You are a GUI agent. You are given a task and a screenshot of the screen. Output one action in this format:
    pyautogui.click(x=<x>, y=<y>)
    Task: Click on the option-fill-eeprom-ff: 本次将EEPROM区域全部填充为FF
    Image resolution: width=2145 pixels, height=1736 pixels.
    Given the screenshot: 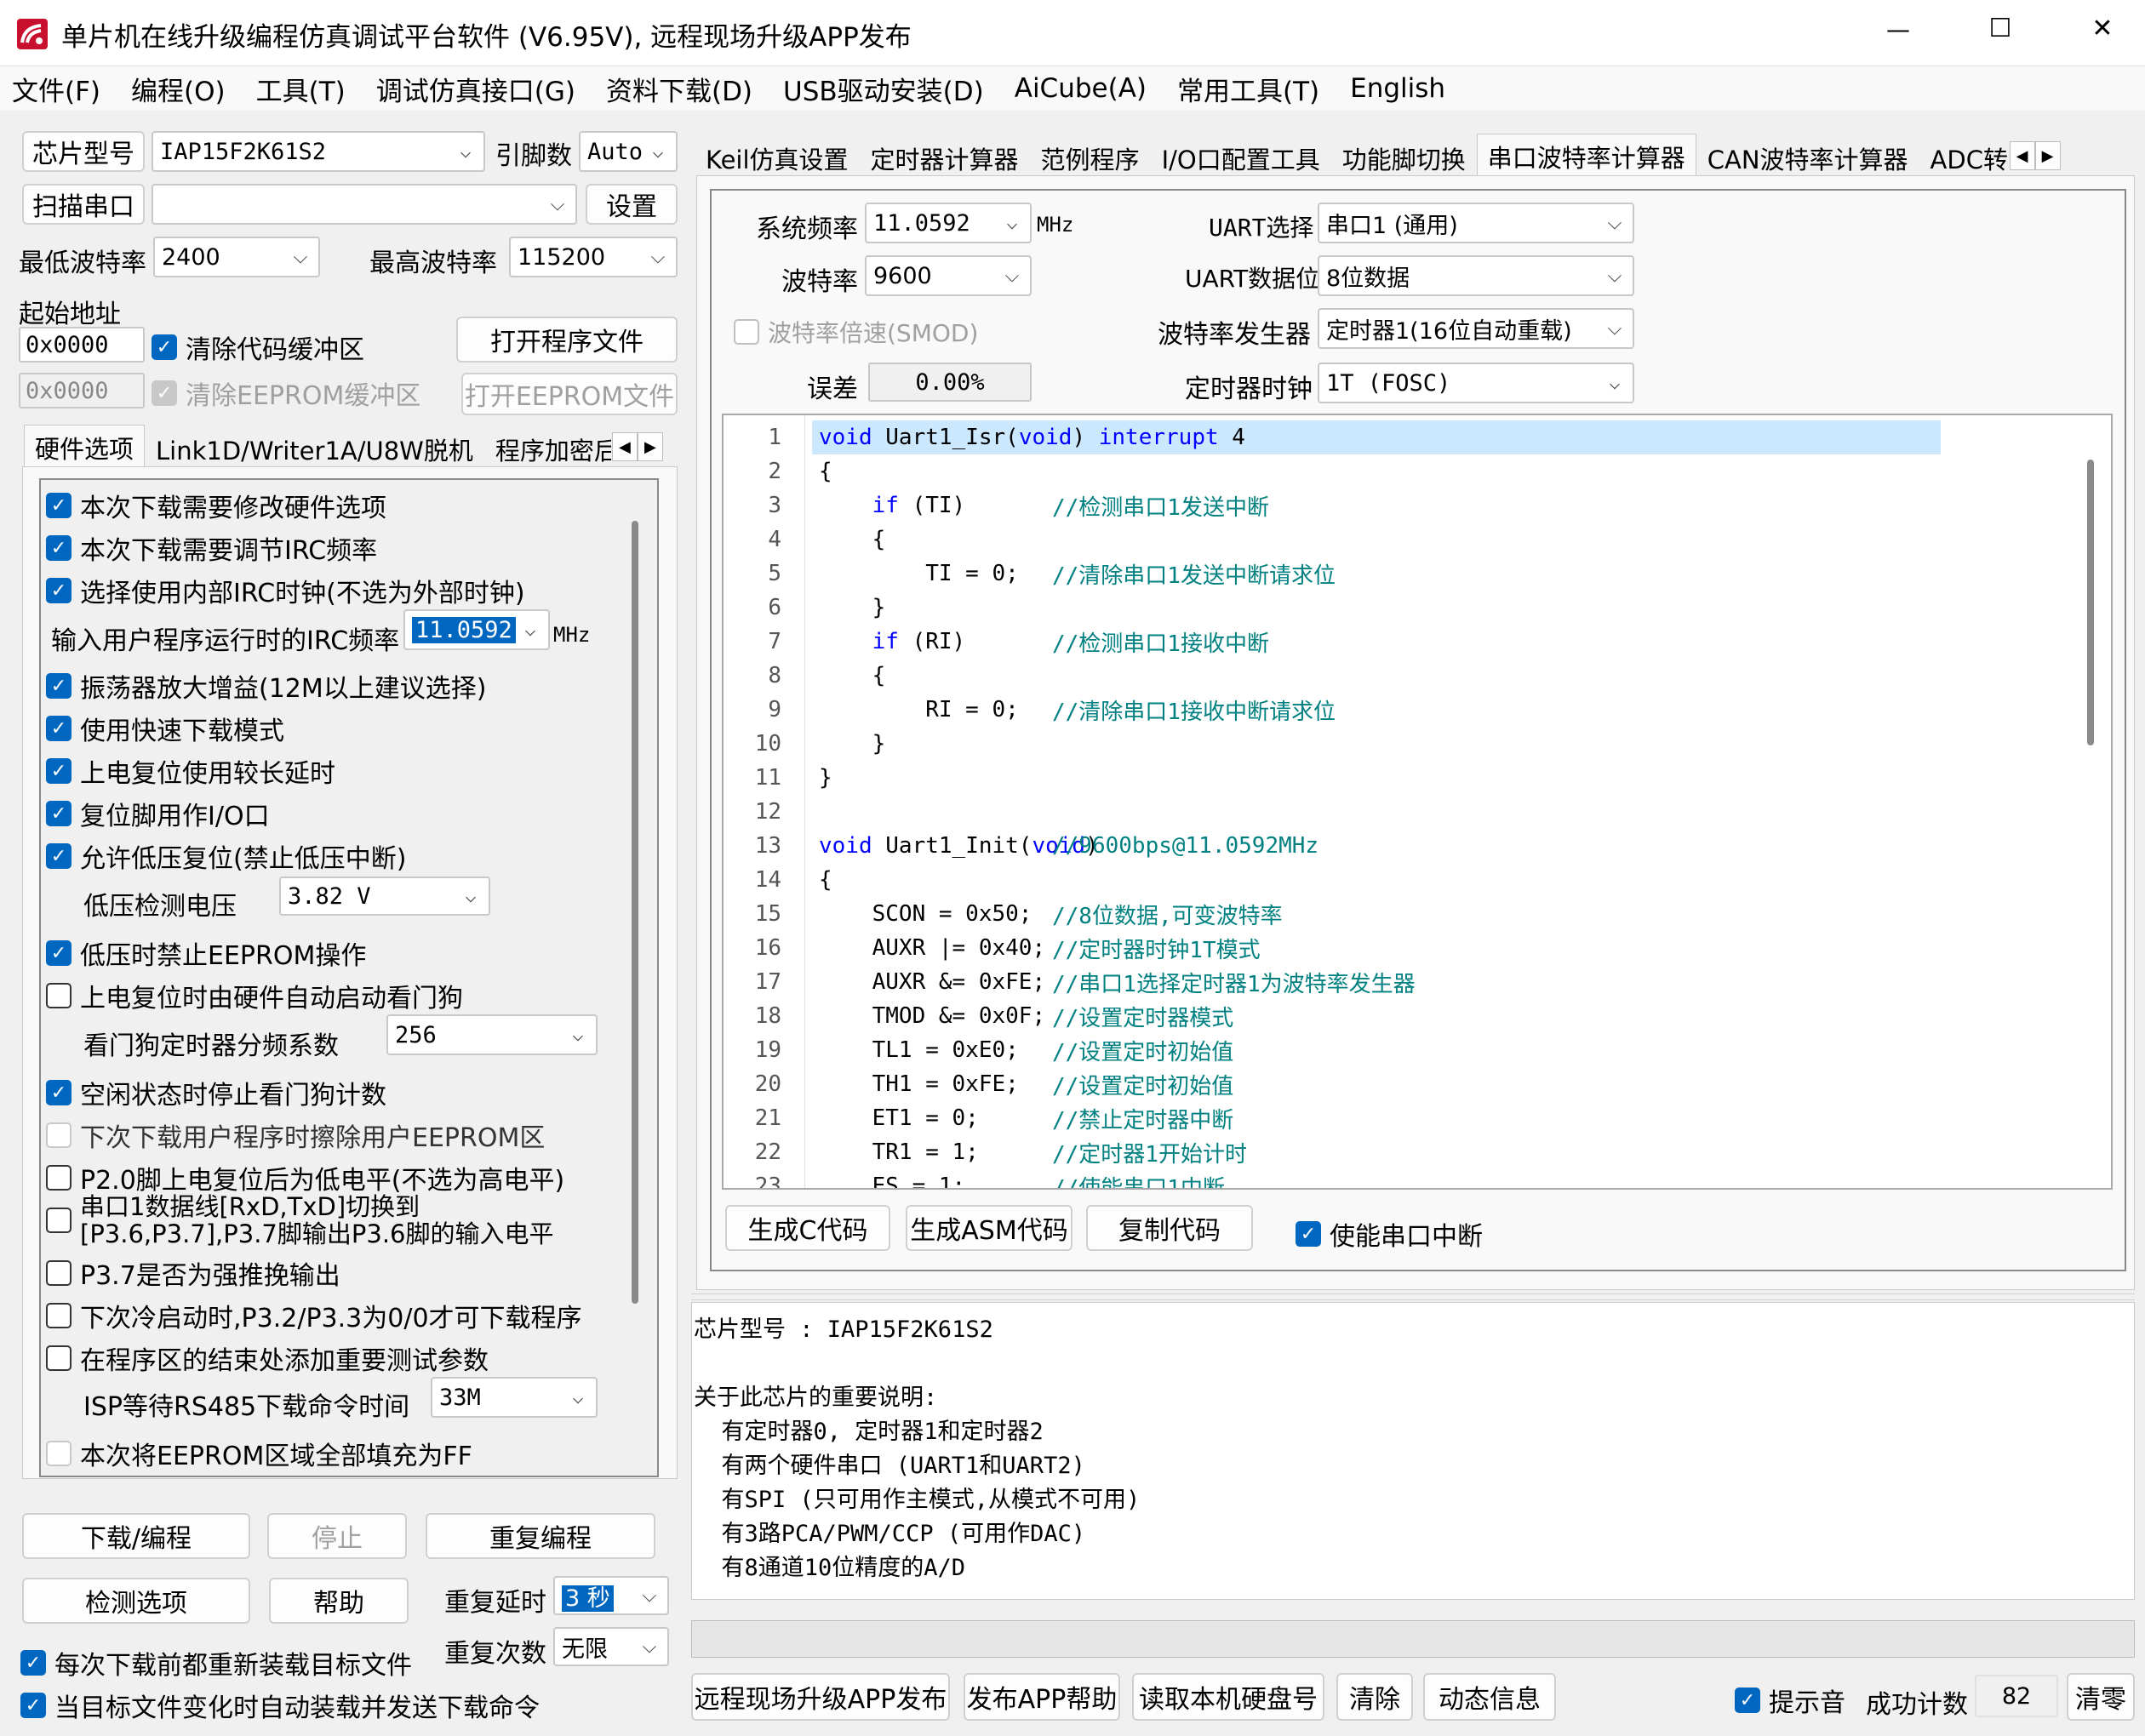 What is the action you would take?
    pyautogui.click(x=259, y=1453)
    